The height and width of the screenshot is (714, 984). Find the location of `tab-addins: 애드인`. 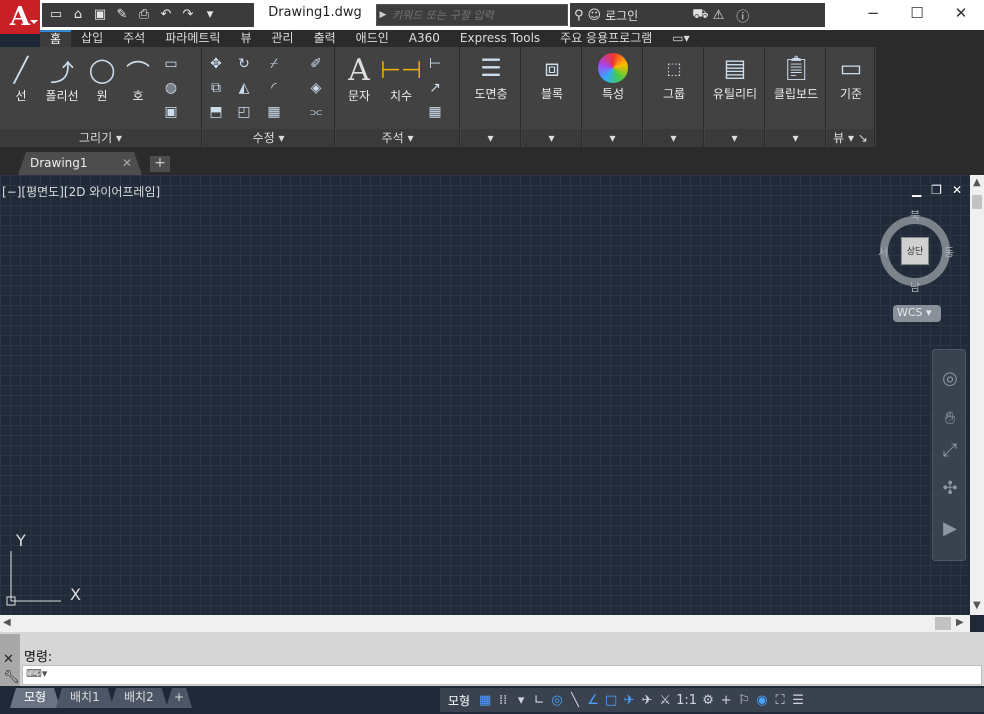

tab-addins: 애드인 is located at coordinates (372, 38).